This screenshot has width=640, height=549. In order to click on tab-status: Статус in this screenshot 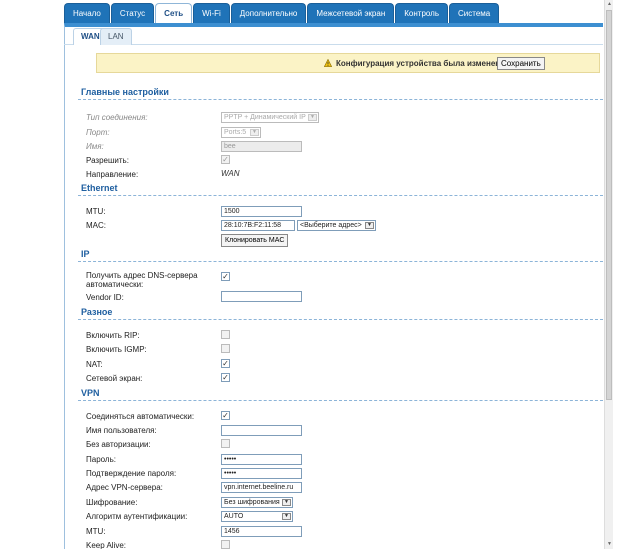, I will do `click(132, 13)`.